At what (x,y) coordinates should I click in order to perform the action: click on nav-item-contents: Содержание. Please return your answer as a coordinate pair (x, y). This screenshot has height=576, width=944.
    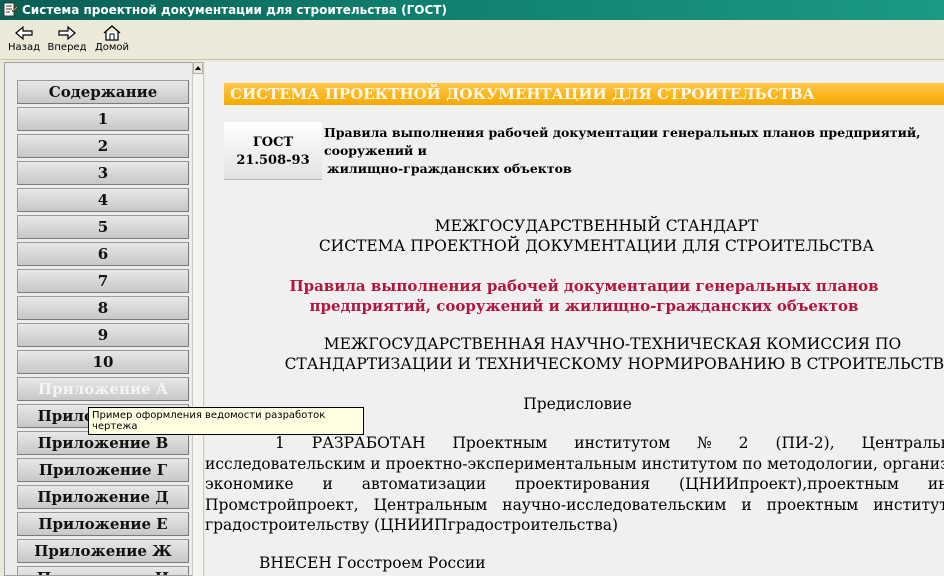
    Looking at the image, I should click on (103, 92).